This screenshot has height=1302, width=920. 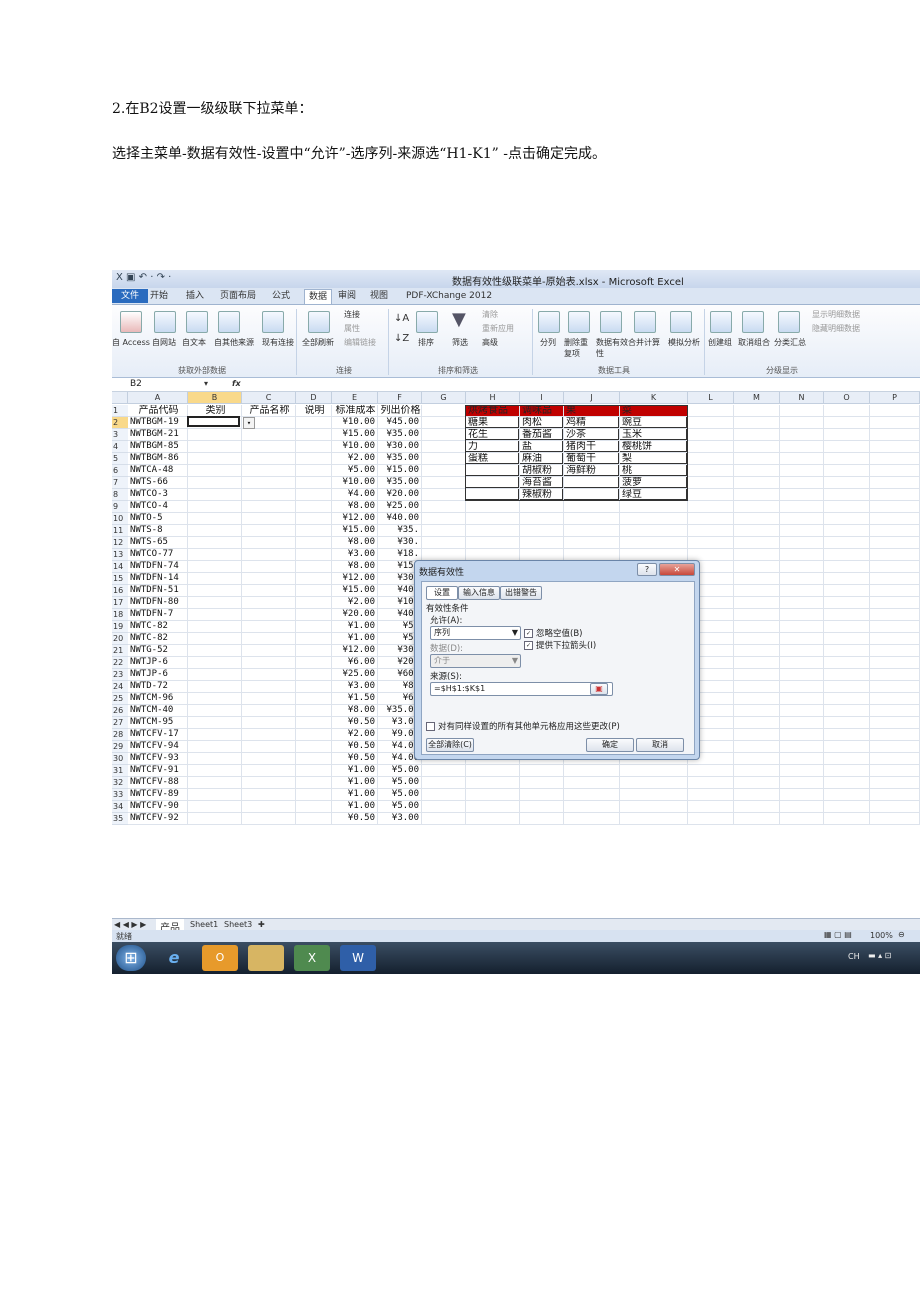 What do you see at coordinates (120, 807) in the screenshot?
I see `row-header: 34` at bounding box center [120, 807].